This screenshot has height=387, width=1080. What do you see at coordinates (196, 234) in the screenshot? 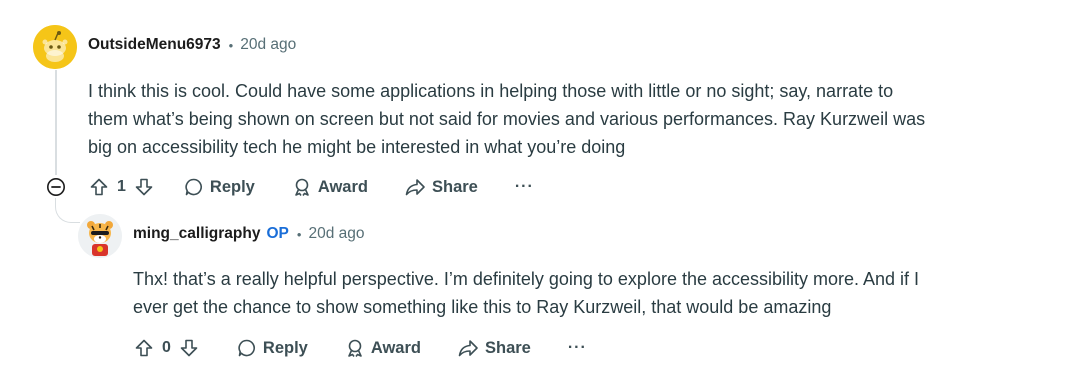
I see `author-name: ming_calligraphy` at bounding box center [196, 234].